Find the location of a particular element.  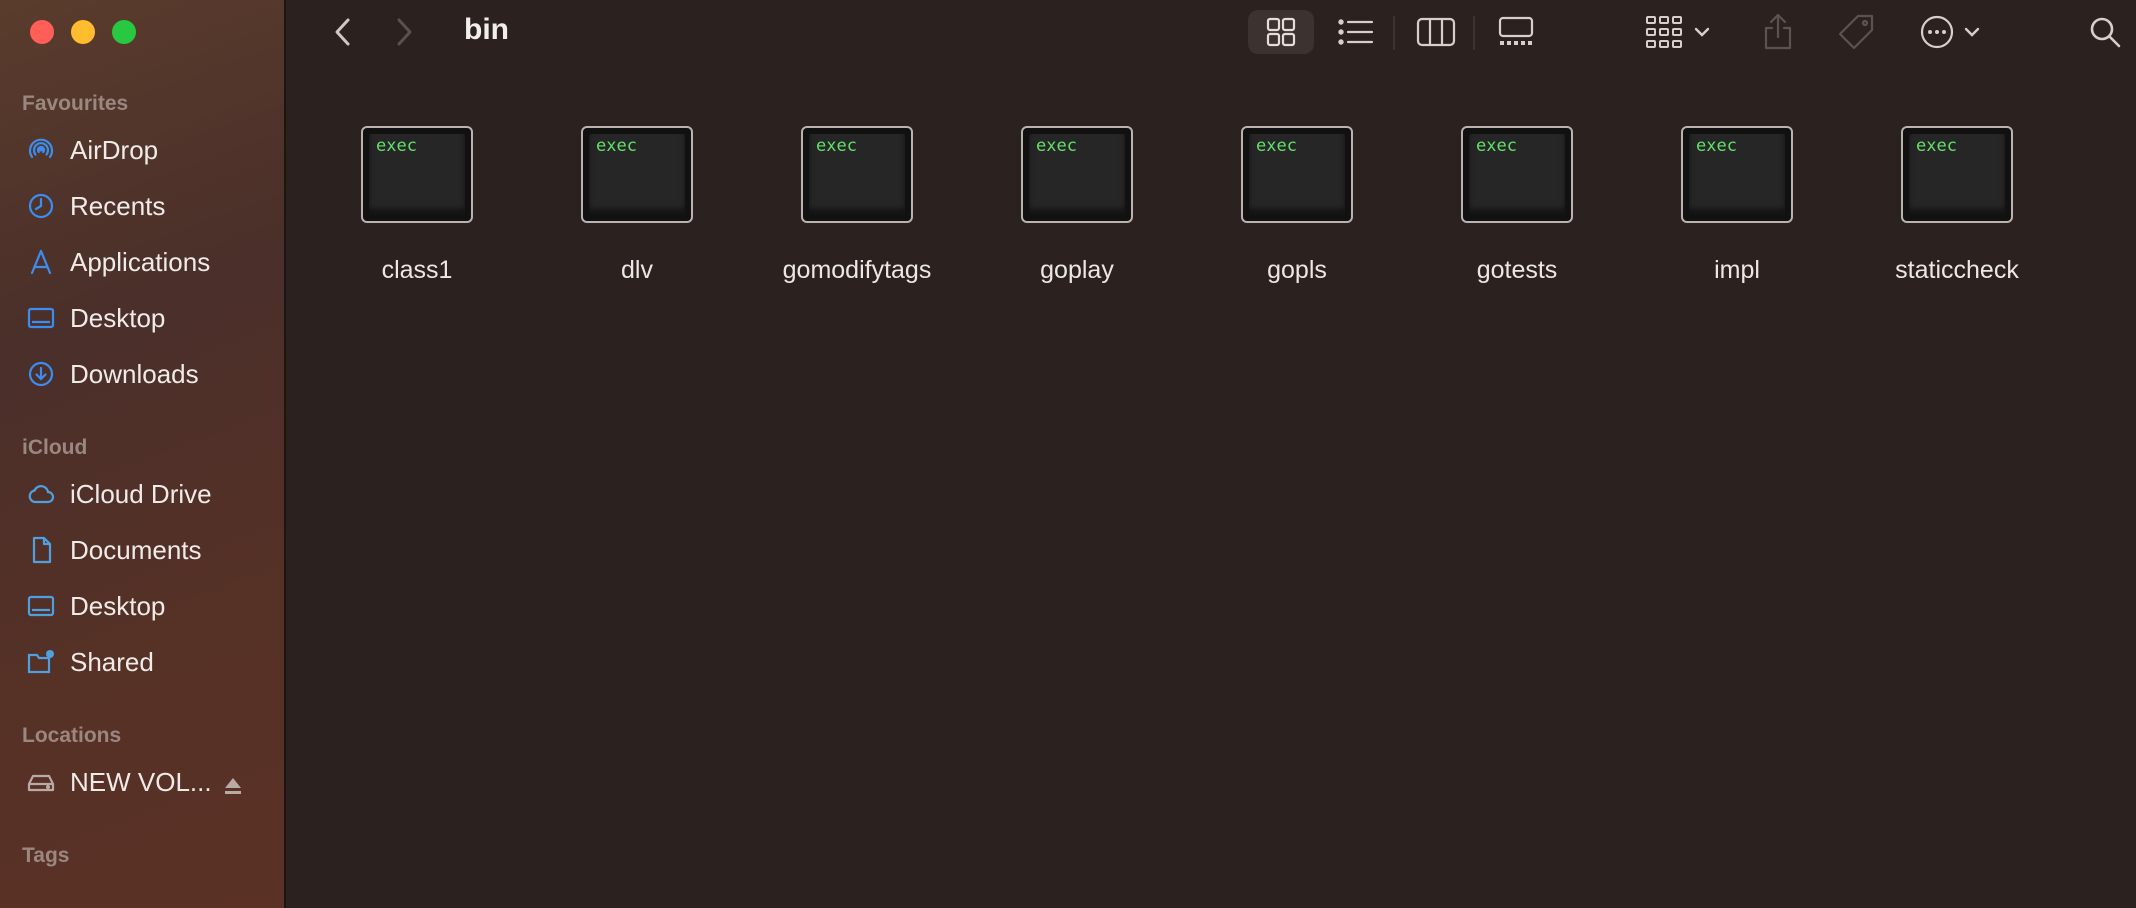

file-item-impl: exec impl is located at coordinates (1737, 205).